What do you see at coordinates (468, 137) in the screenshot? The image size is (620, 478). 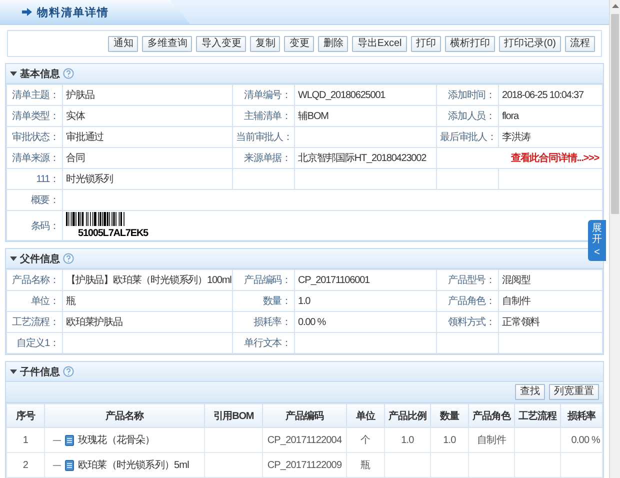 I see `field-label: 最后审批人：` at bounding box center [468, 137].